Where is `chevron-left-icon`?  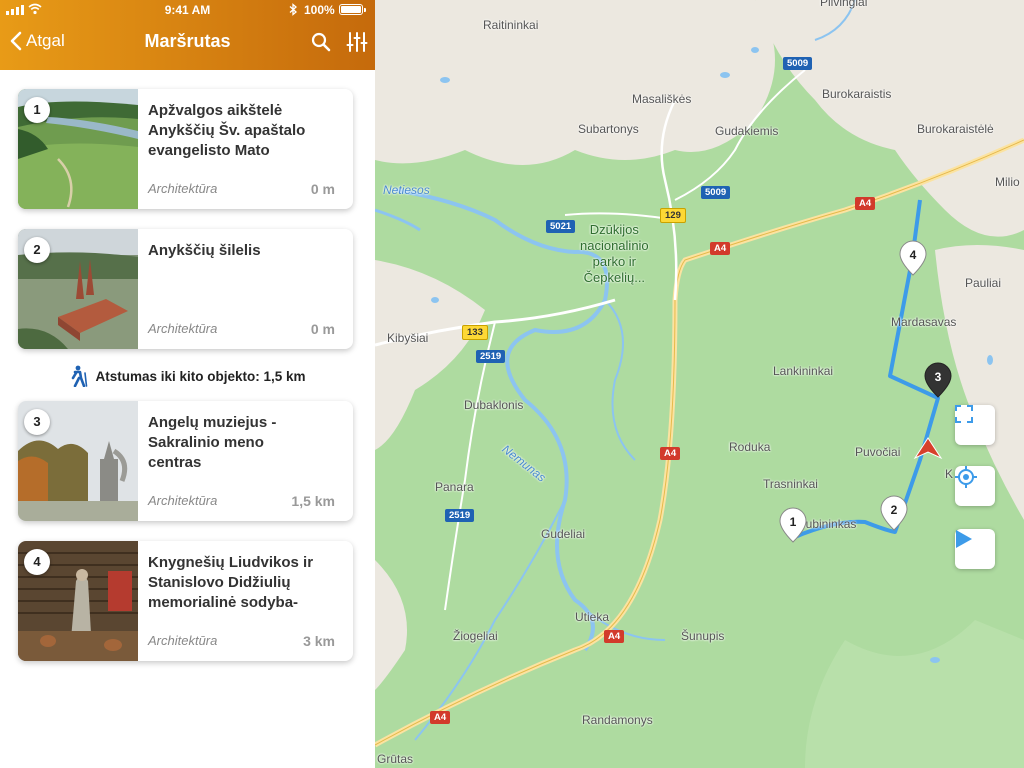 chevron-left-icon is located at coordinates (16, 41).